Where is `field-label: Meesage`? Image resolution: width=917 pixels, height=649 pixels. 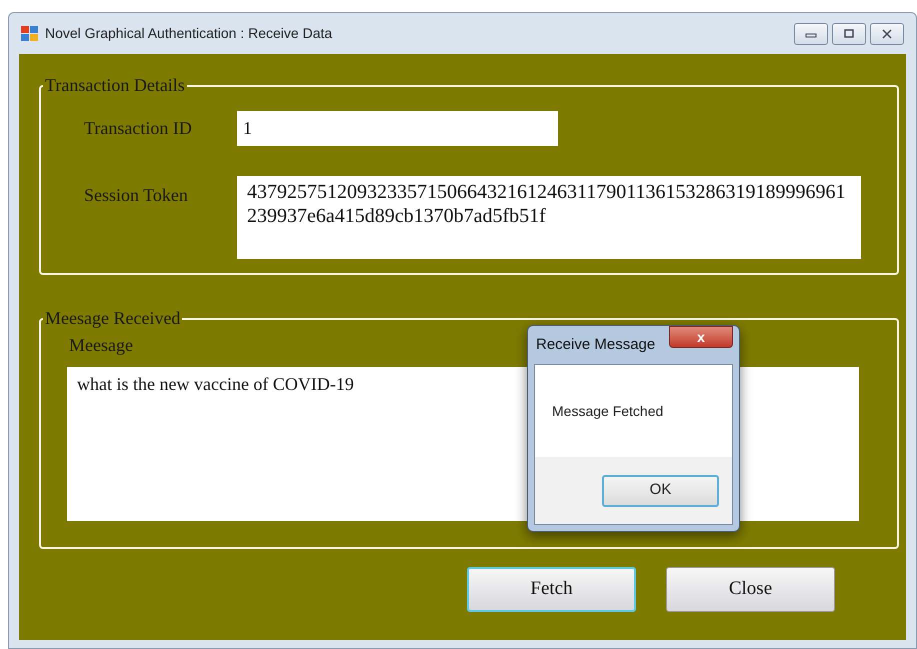
field-label: Meesage is located at coordinates (101, 345).